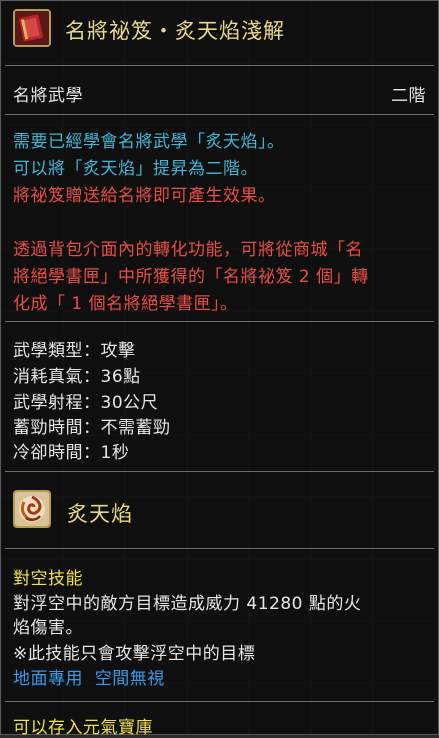 This screenshot has height=738, width=439. What do you see at coordinates (408, 96) in the screenshot?
I see `item-grade: 二階` at bounding box center [408, 96].